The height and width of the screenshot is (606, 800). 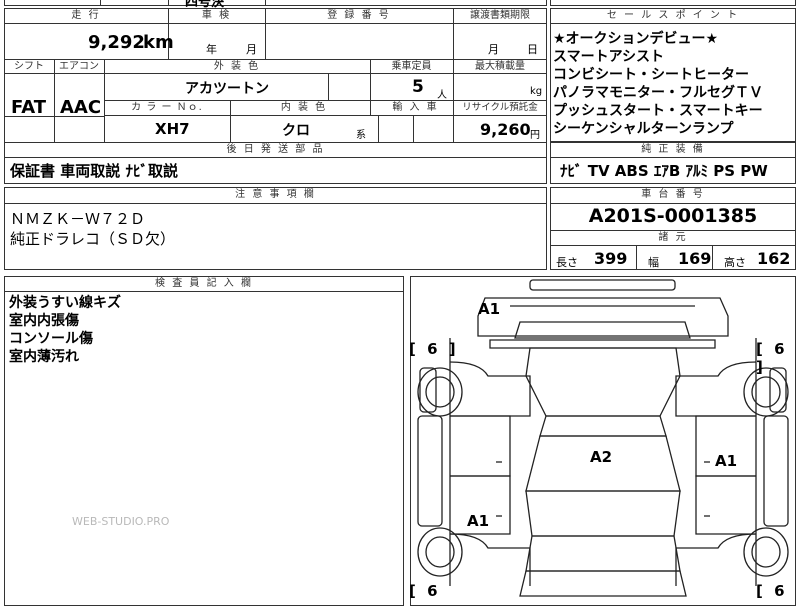 What do you see at coordinates (434, 349) in the screenshot?
I see `tread-front-left: [ 6 ]` at bounding box center [434, 349].